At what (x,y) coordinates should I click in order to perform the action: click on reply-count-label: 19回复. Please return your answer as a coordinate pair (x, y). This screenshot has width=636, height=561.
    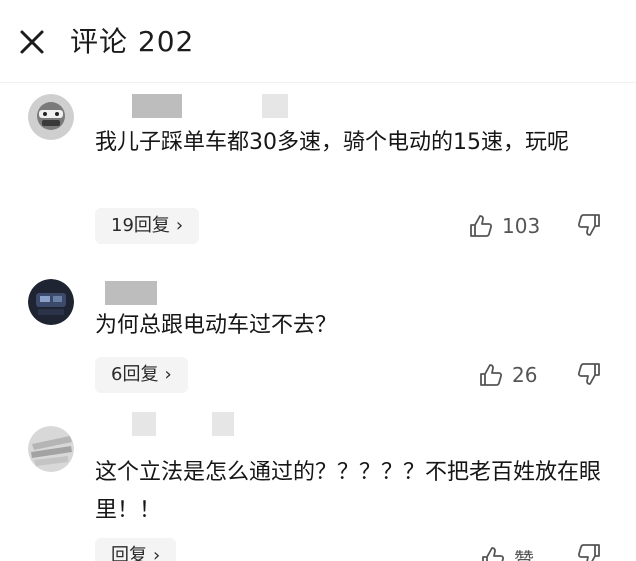
    Looking at the image, I should click on (140, 225).